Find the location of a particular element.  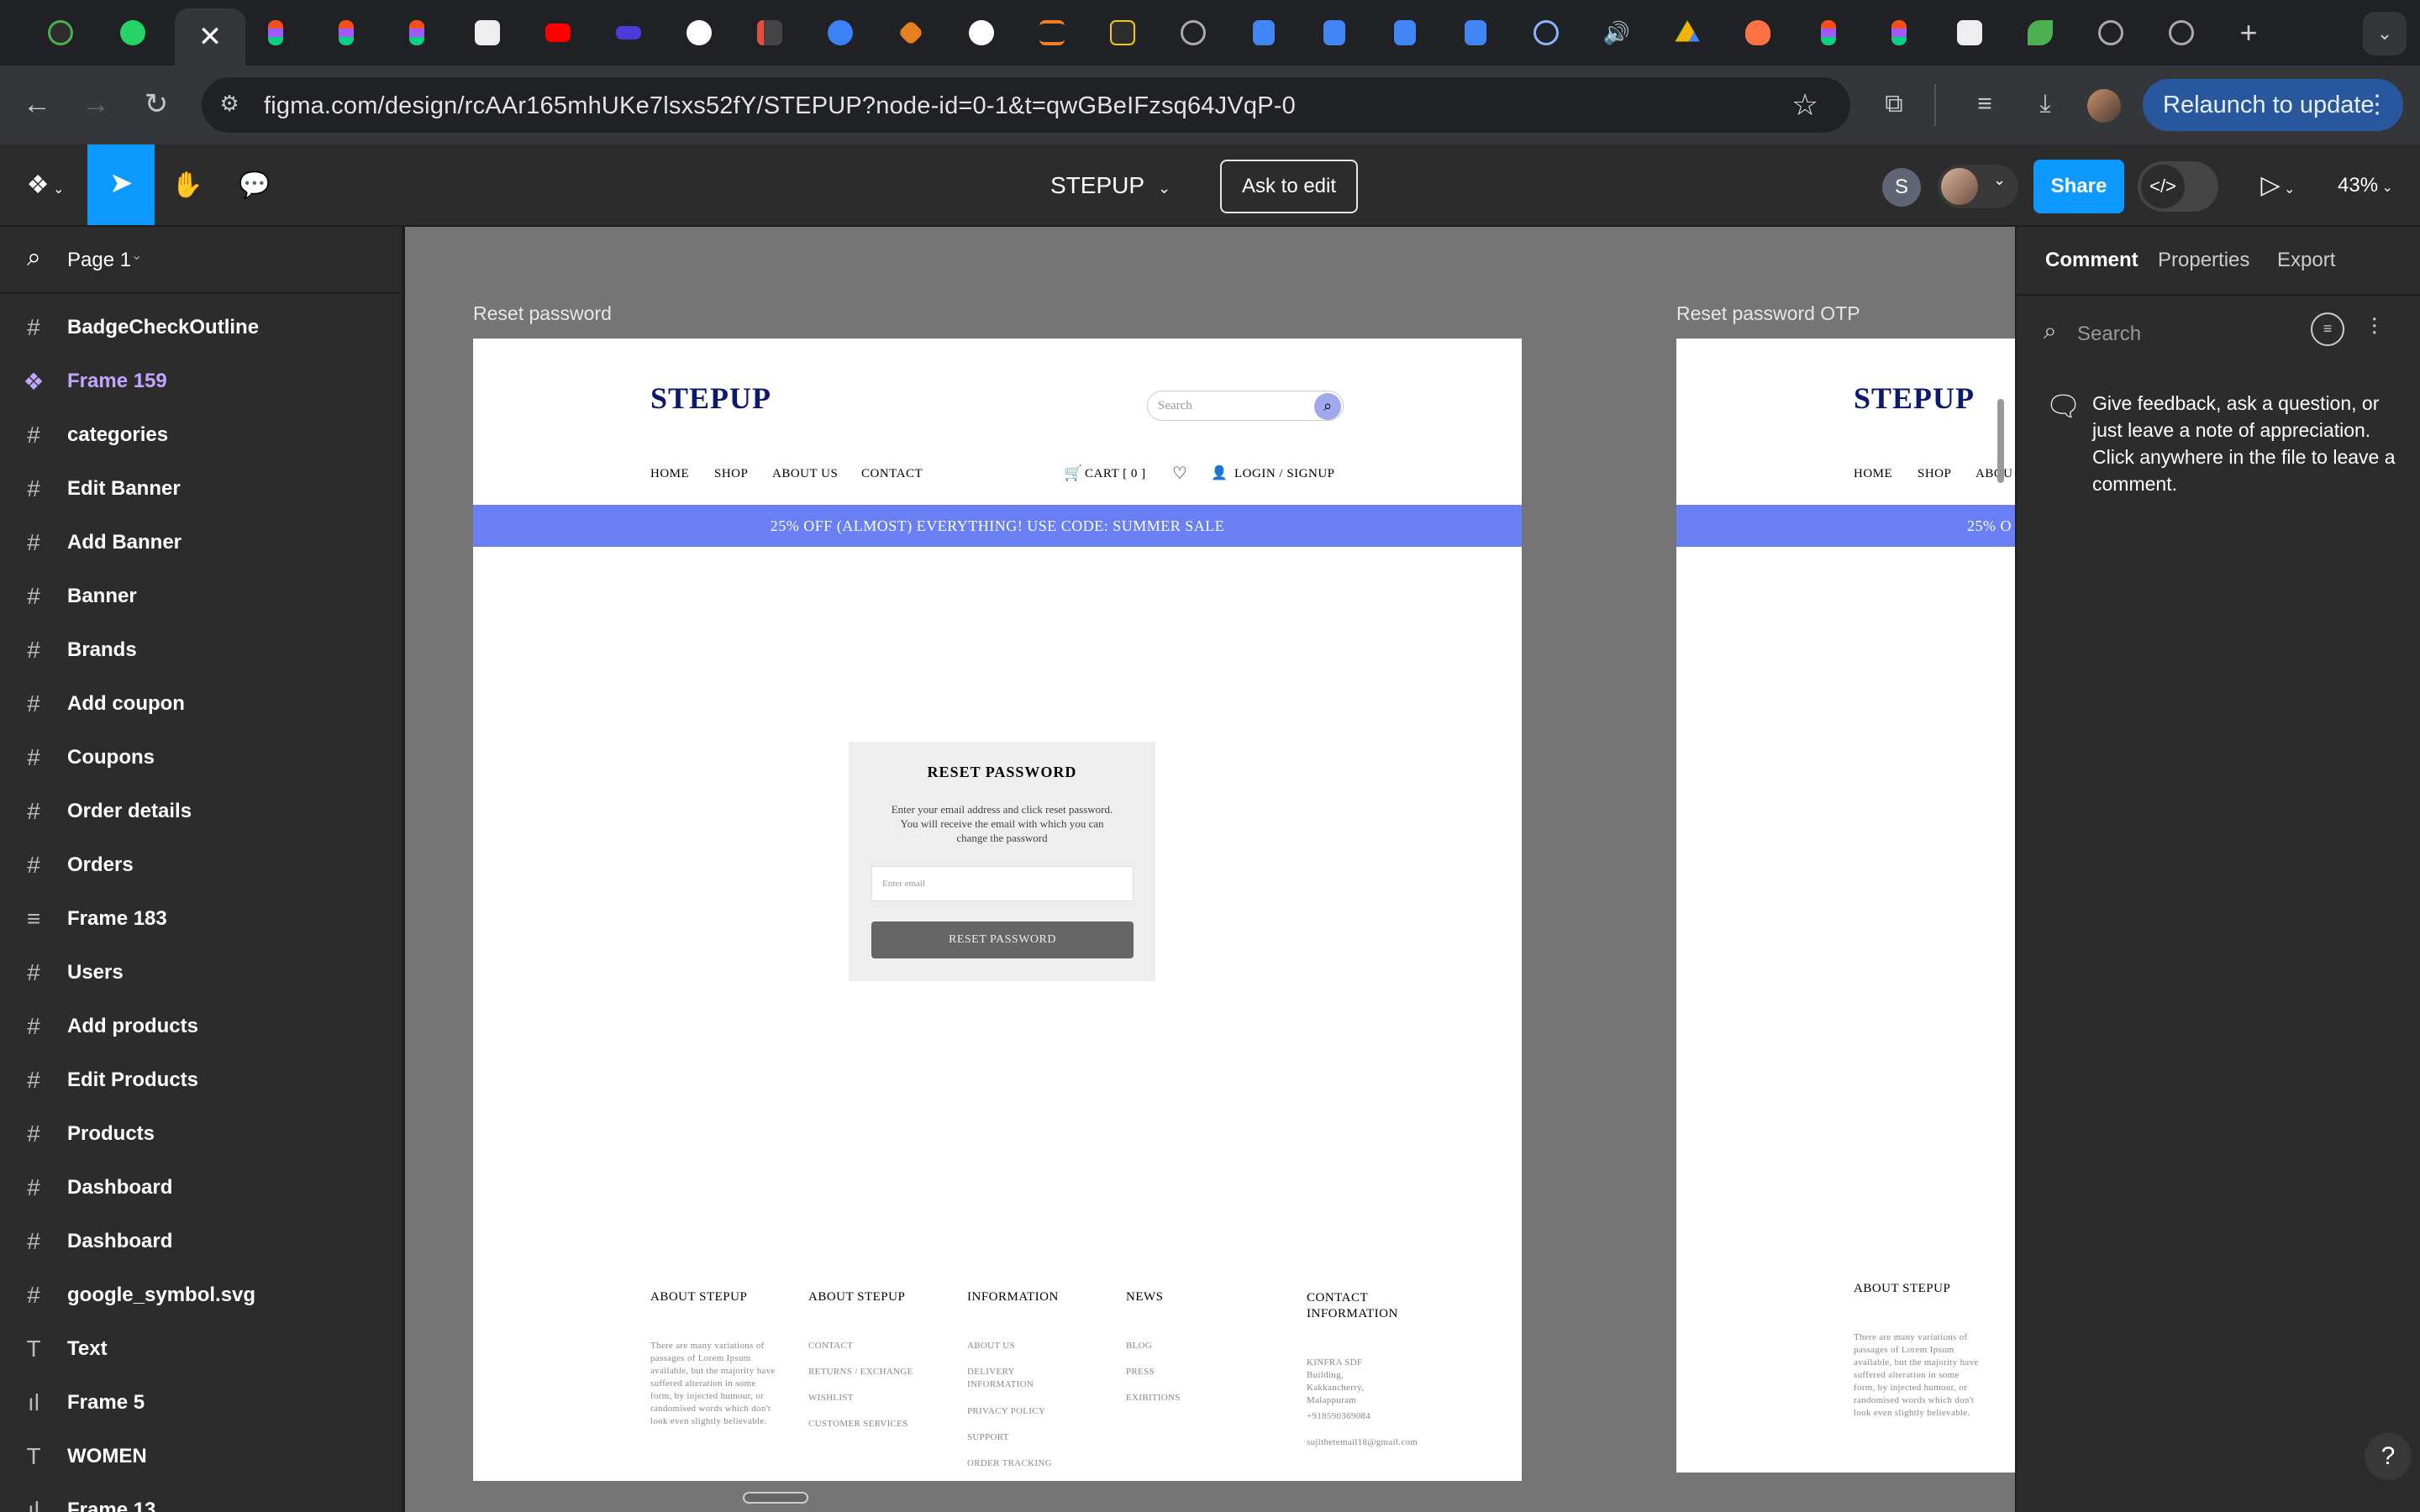

main-menu-button: ❖ ⌄ is located at coordinates (45, 185).